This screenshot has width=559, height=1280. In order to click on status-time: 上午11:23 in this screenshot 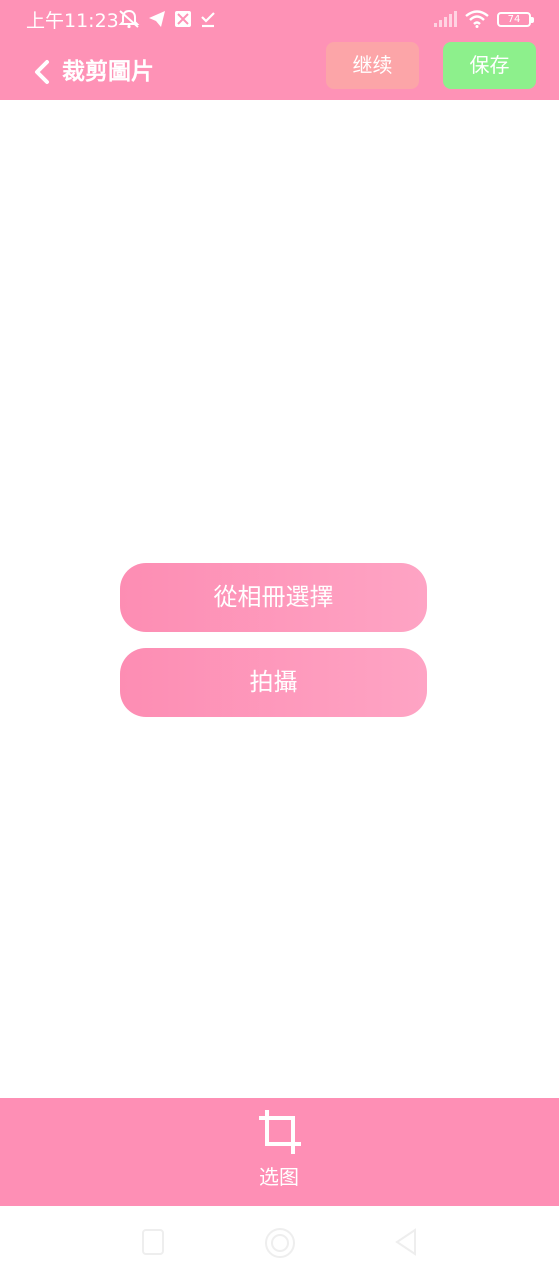, I will do `click(72, 21)`.